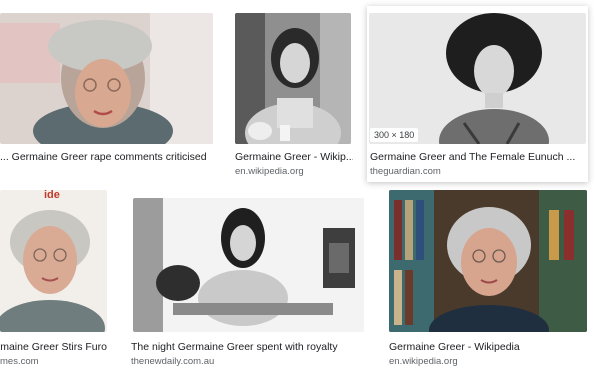  What do you see at coordinates (53, 362) in the screenshot?
I see `result-source: mes.com` at bounding box center [53, 362].